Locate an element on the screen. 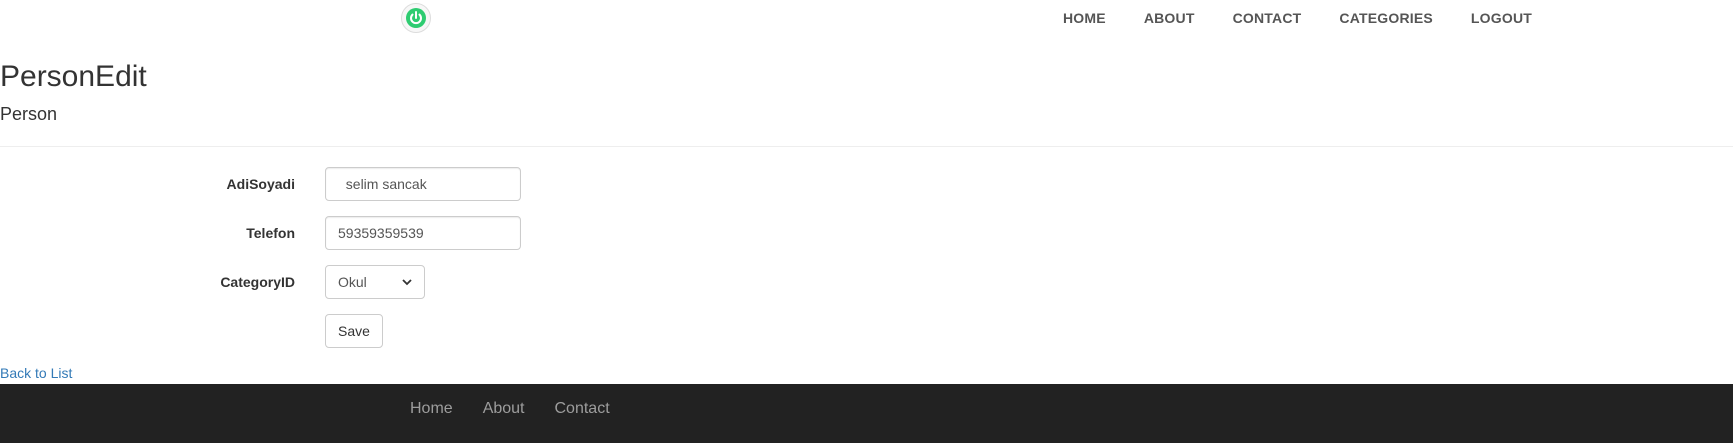 The image size is (1733, 443). page-subtitle: Person is located at coordinates (29, 114).